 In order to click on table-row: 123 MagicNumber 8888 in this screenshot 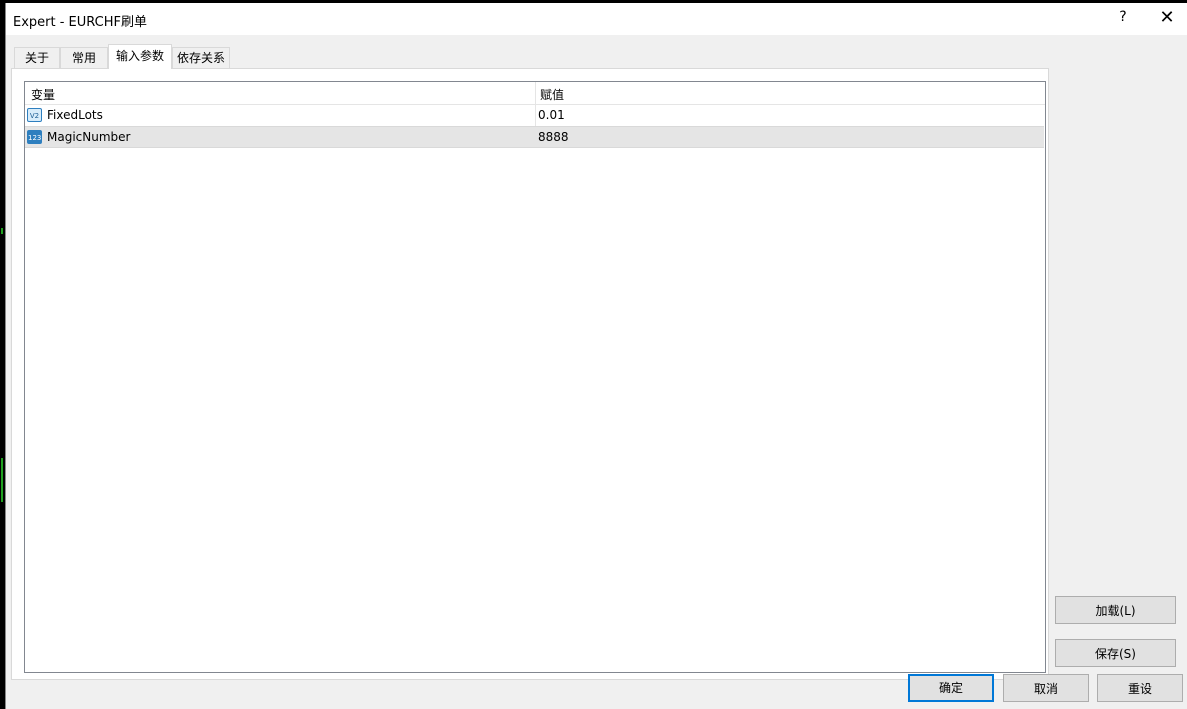, I will do `click(534, 137)`.